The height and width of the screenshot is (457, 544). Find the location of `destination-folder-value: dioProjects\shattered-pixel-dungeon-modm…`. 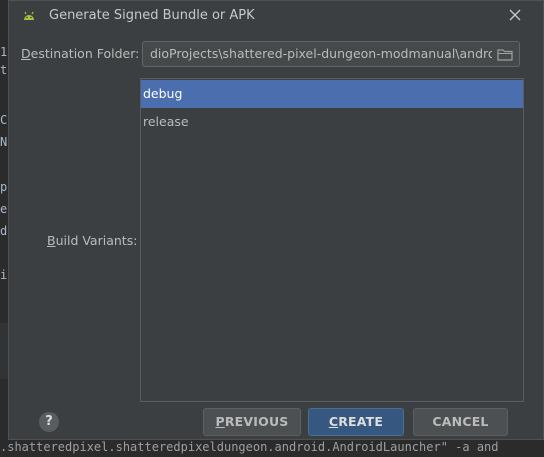

destination-folder-value: dioProjects\shattered-pixel-dungeon-modm… is located at coordinates (321, 53).